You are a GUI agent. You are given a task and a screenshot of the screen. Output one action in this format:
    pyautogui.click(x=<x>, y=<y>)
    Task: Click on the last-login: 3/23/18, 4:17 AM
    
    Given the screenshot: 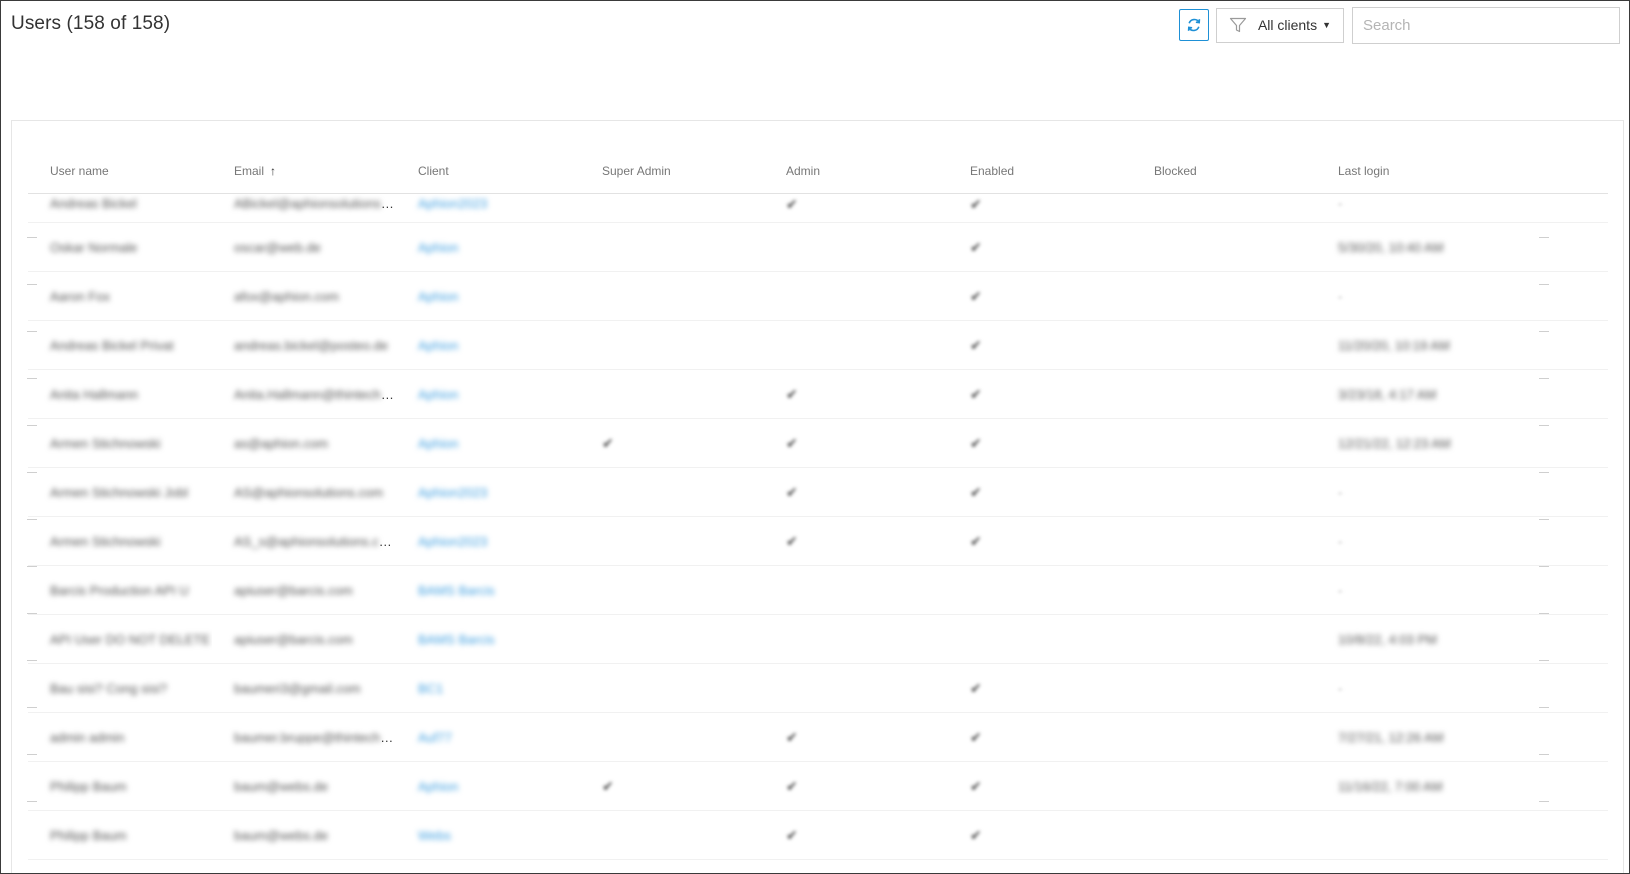 What is the action you would take?
    pyautogui.click(x=1387, y=394)
    